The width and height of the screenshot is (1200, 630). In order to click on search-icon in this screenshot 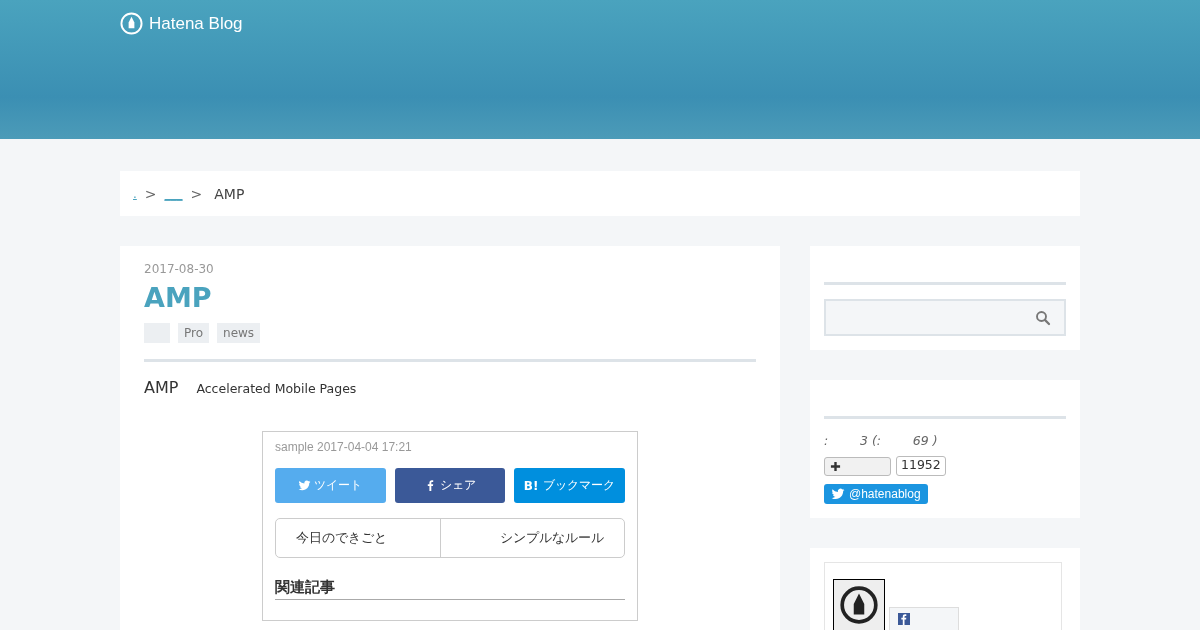, I will do `click(1043, 317)`.